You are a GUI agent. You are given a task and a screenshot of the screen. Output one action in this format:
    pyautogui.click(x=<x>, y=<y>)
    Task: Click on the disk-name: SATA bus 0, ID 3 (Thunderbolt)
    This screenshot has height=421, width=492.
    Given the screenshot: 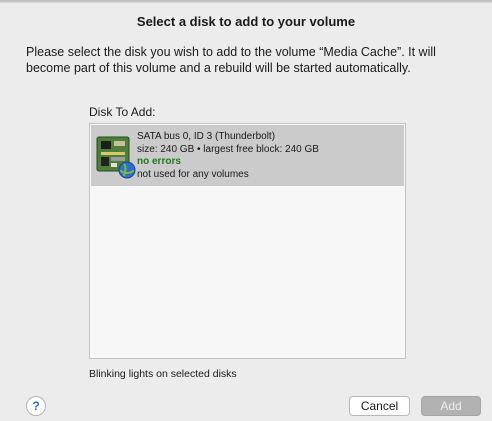 What is the action you would take?
    pyautogui.click(x=206, y=136)
    